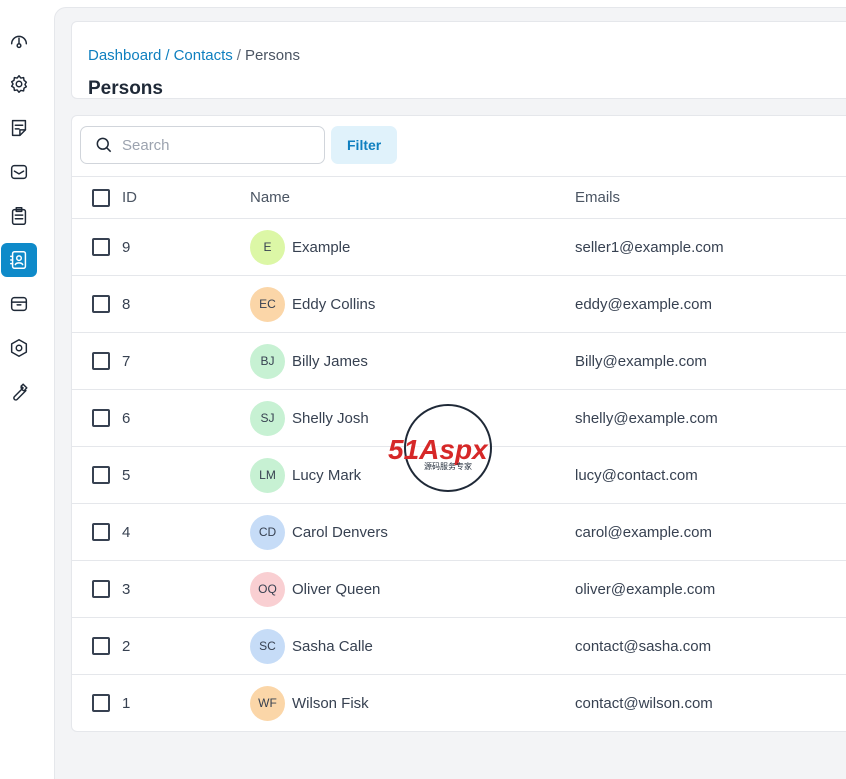 The height and width of the screenshot is (779, 846). I want to click on sidebar-item-mail, so click(19, 172).